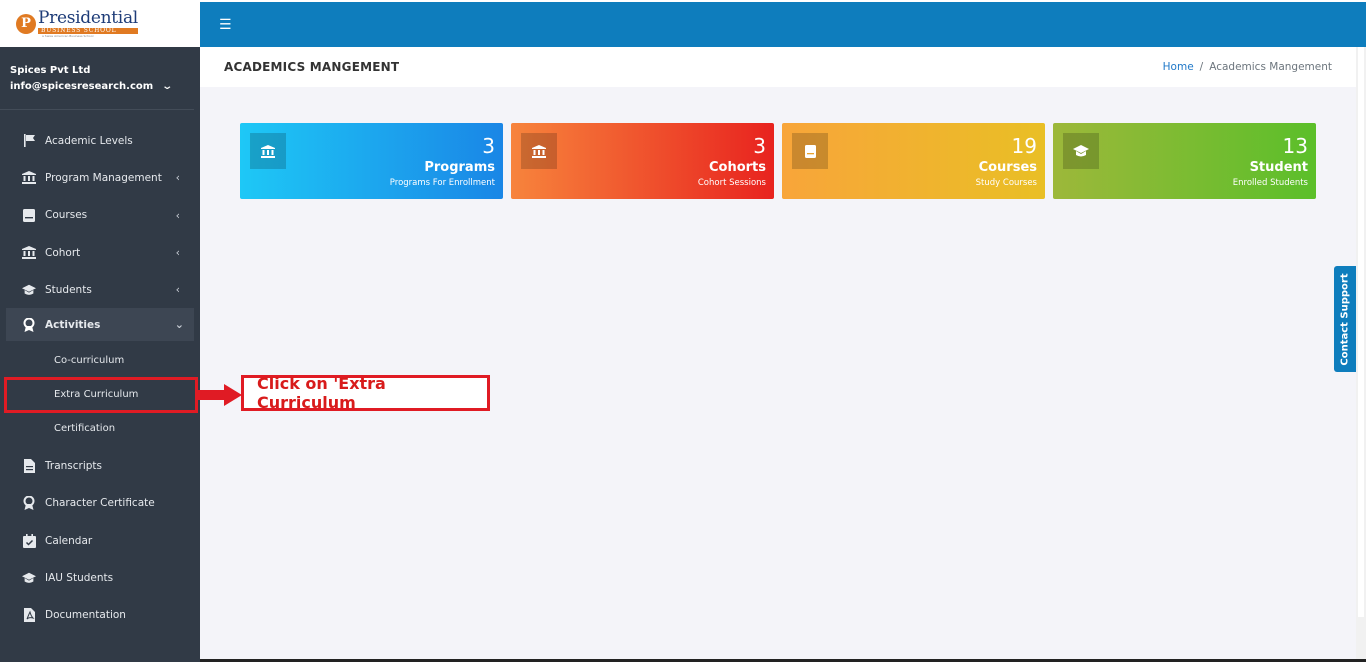  What do you see at coordinates (29, 615) in the screenshot?
I see `file-pdf-icon` at bounding box center [29, 615].